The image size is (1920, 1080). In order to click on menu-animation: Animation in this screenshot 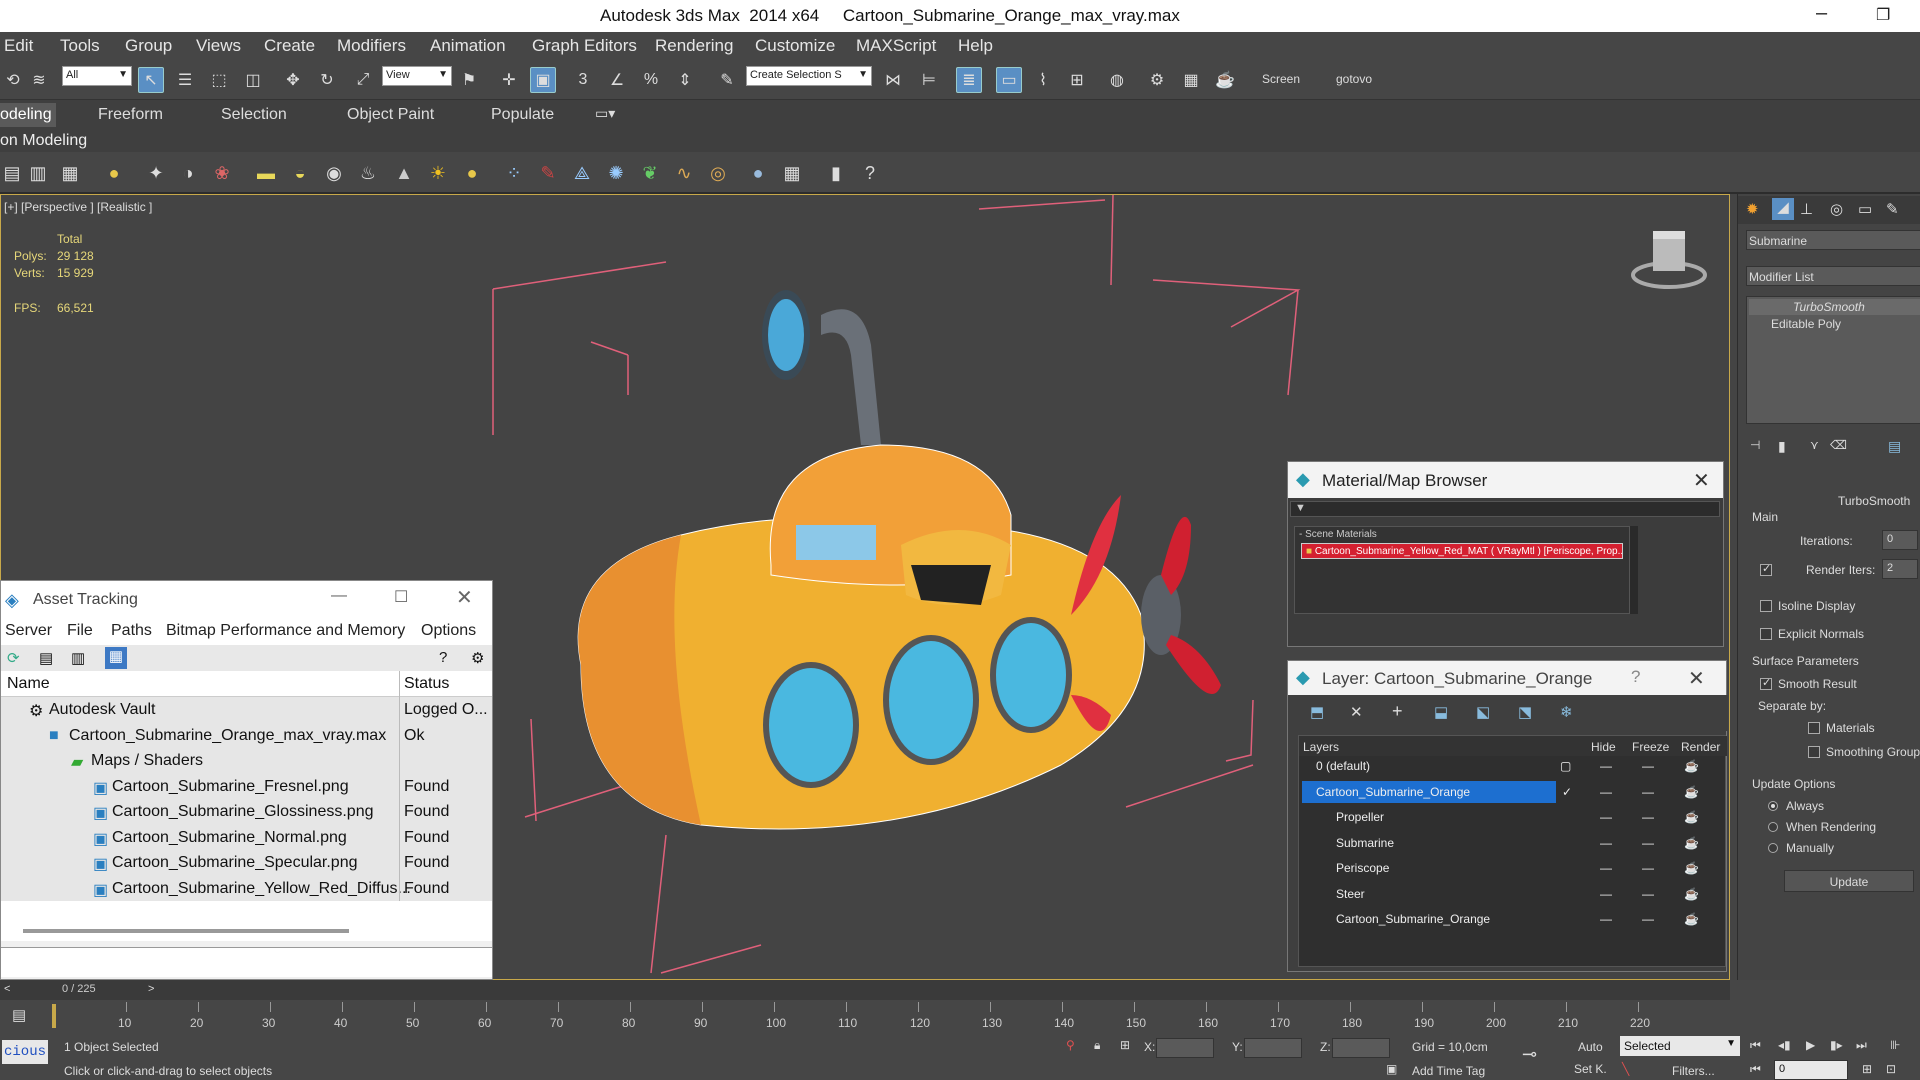, I will do `click(468, 46)`.